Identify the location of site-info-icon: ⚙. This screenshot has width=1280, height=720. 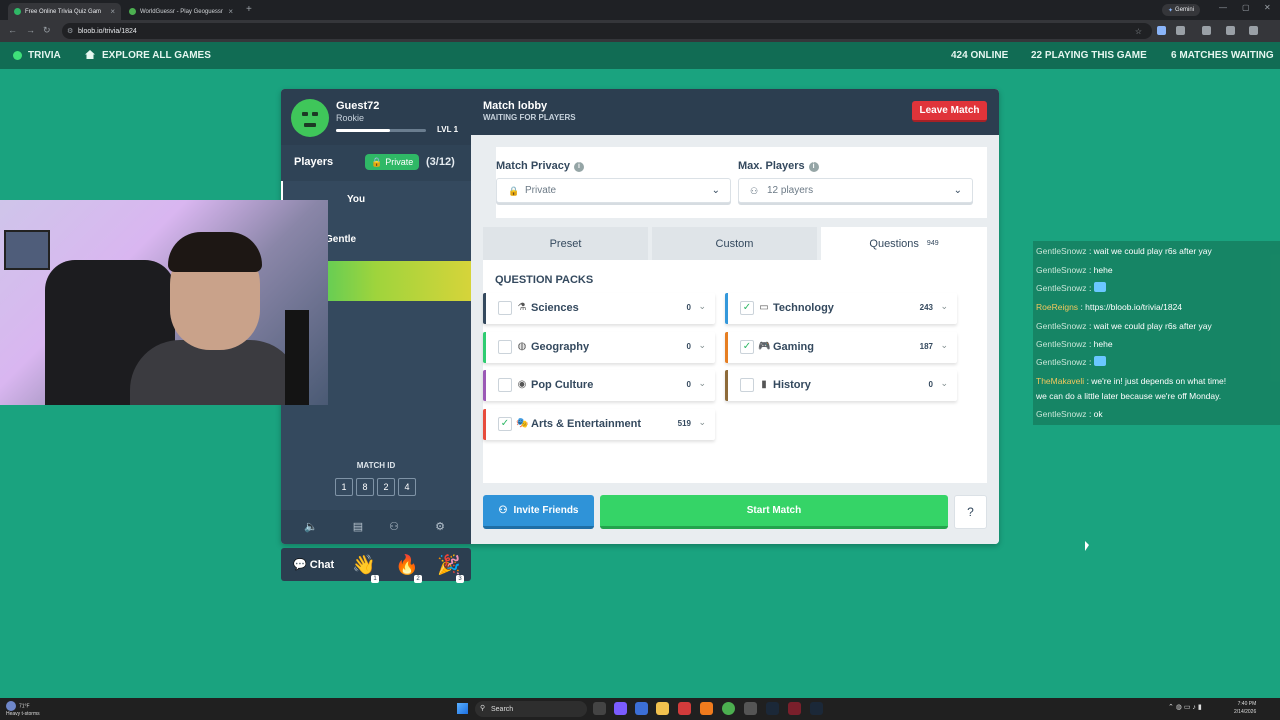
(70, 31).